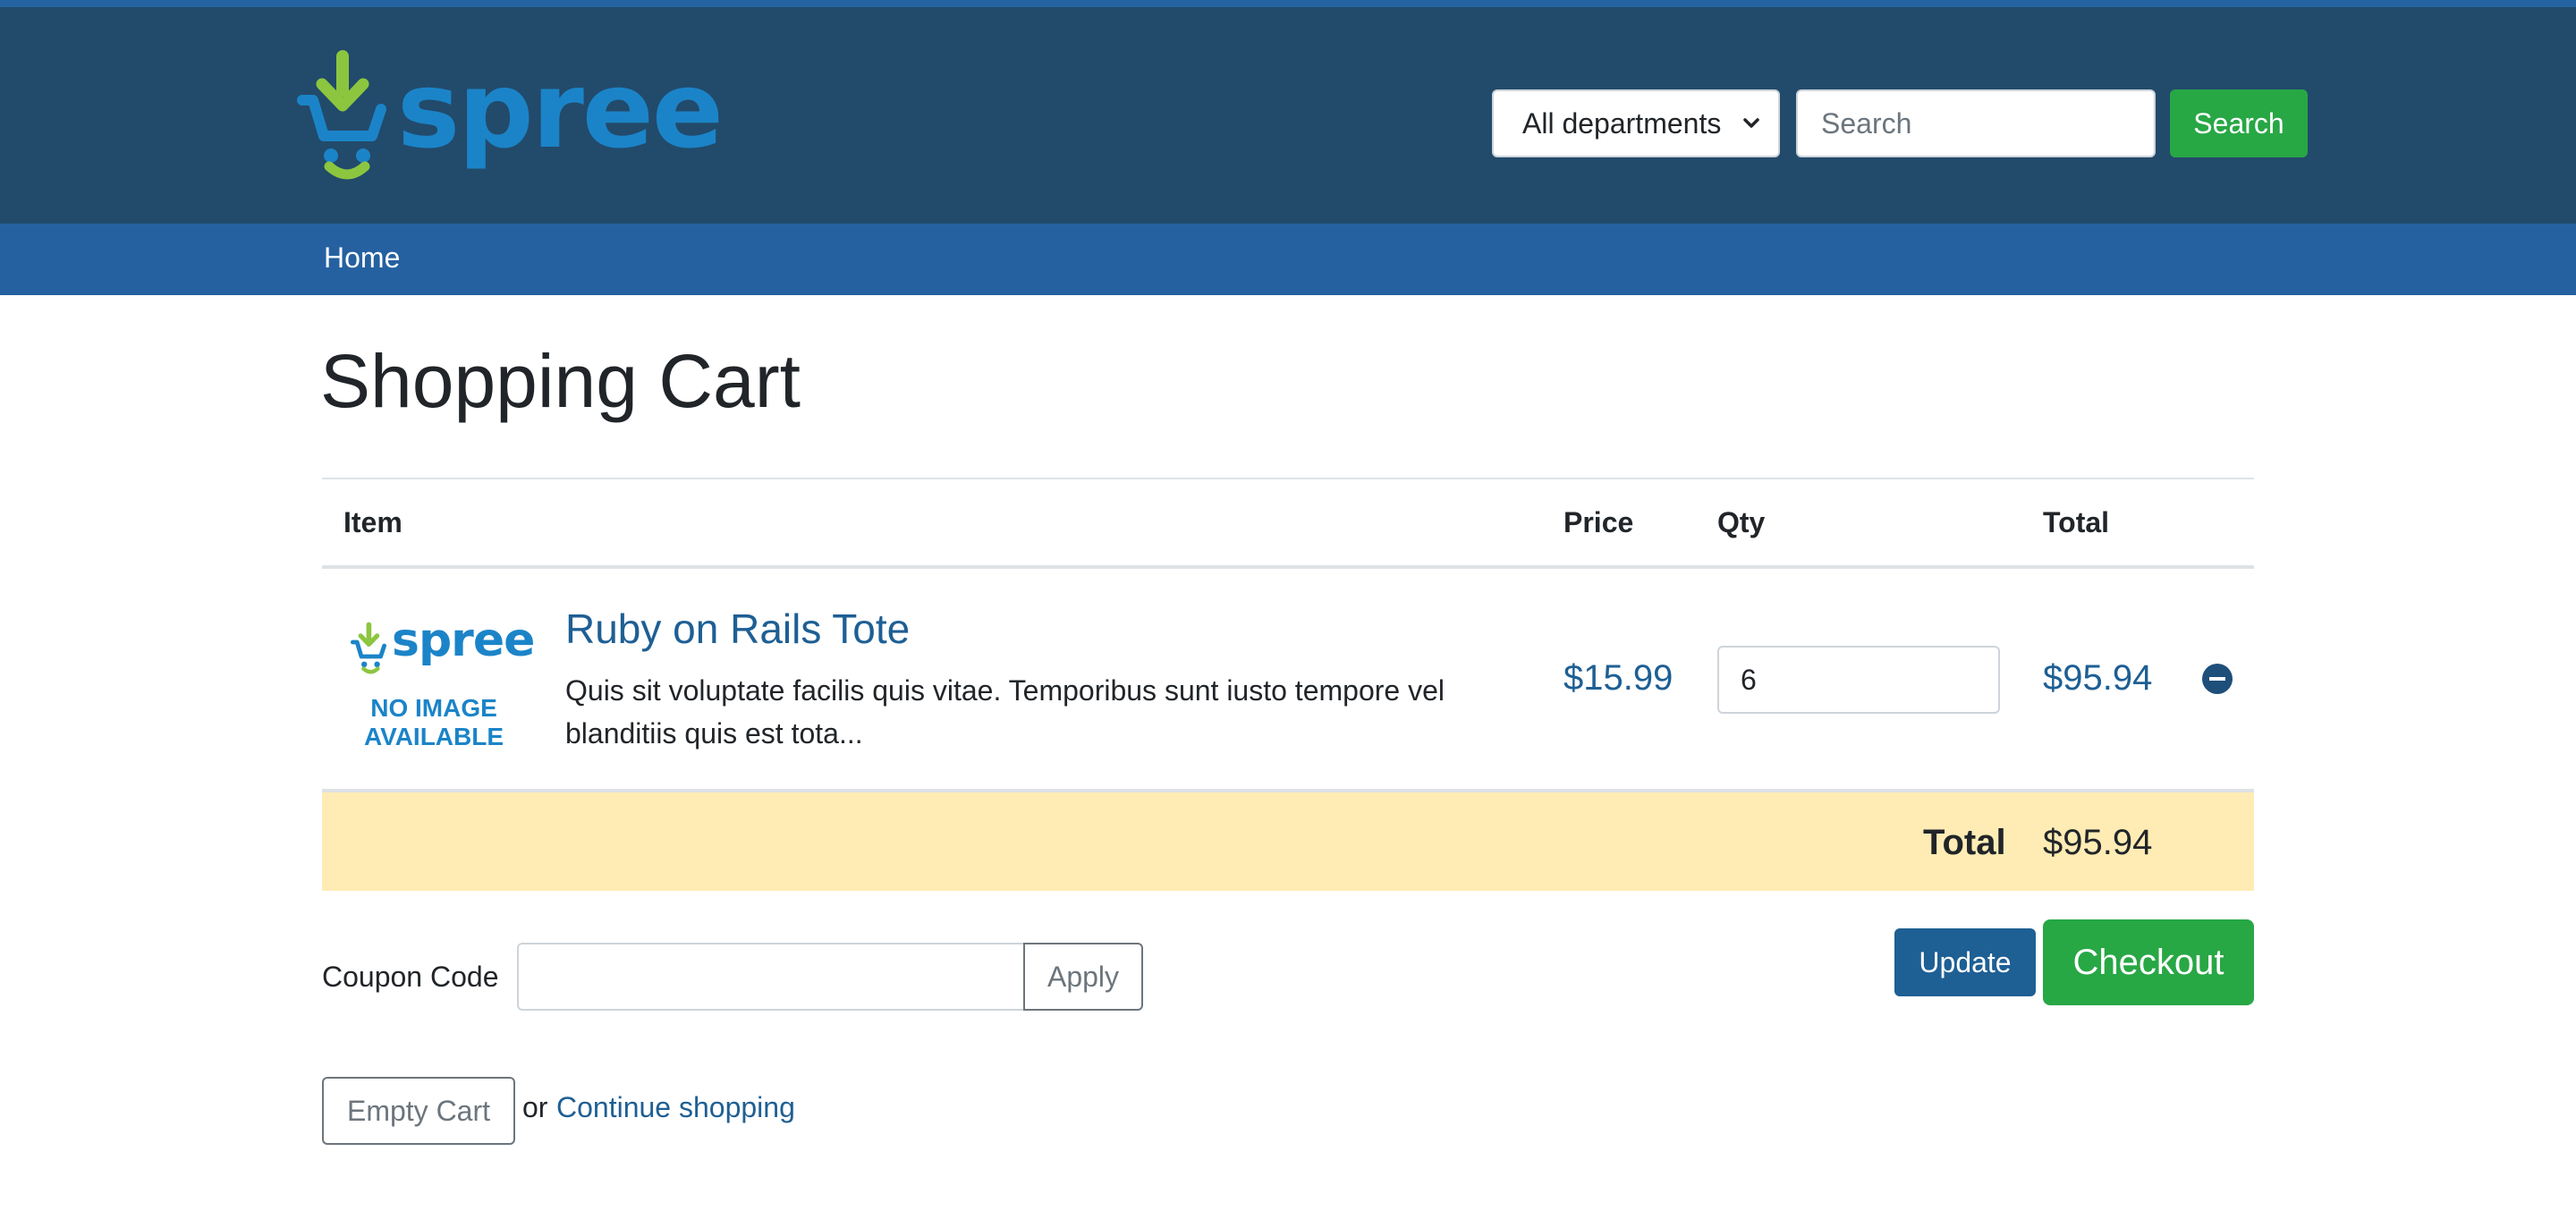 The width and height of the screenshot is (2576, 1211). Describe the element at coordinates (433, 736) in the screenshot. I see `no-image-line-2: AVAILABLE` at that location.